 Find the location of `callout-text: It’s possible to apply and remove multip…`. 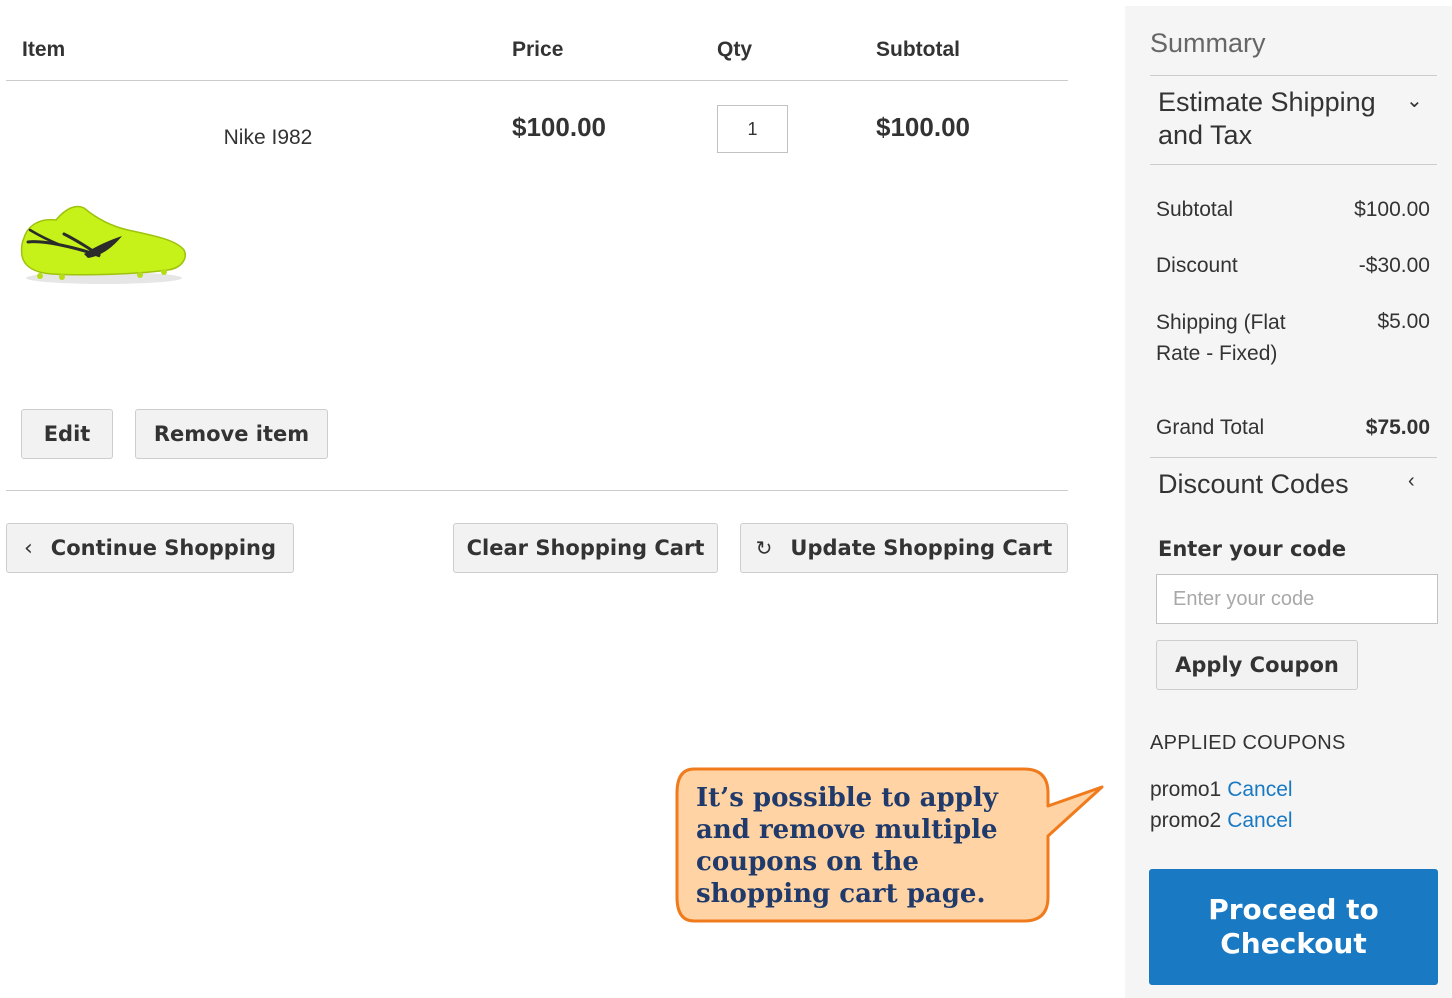

callout-text: It’s possible to apply and remove multip… is located at coordinates (847, 846).